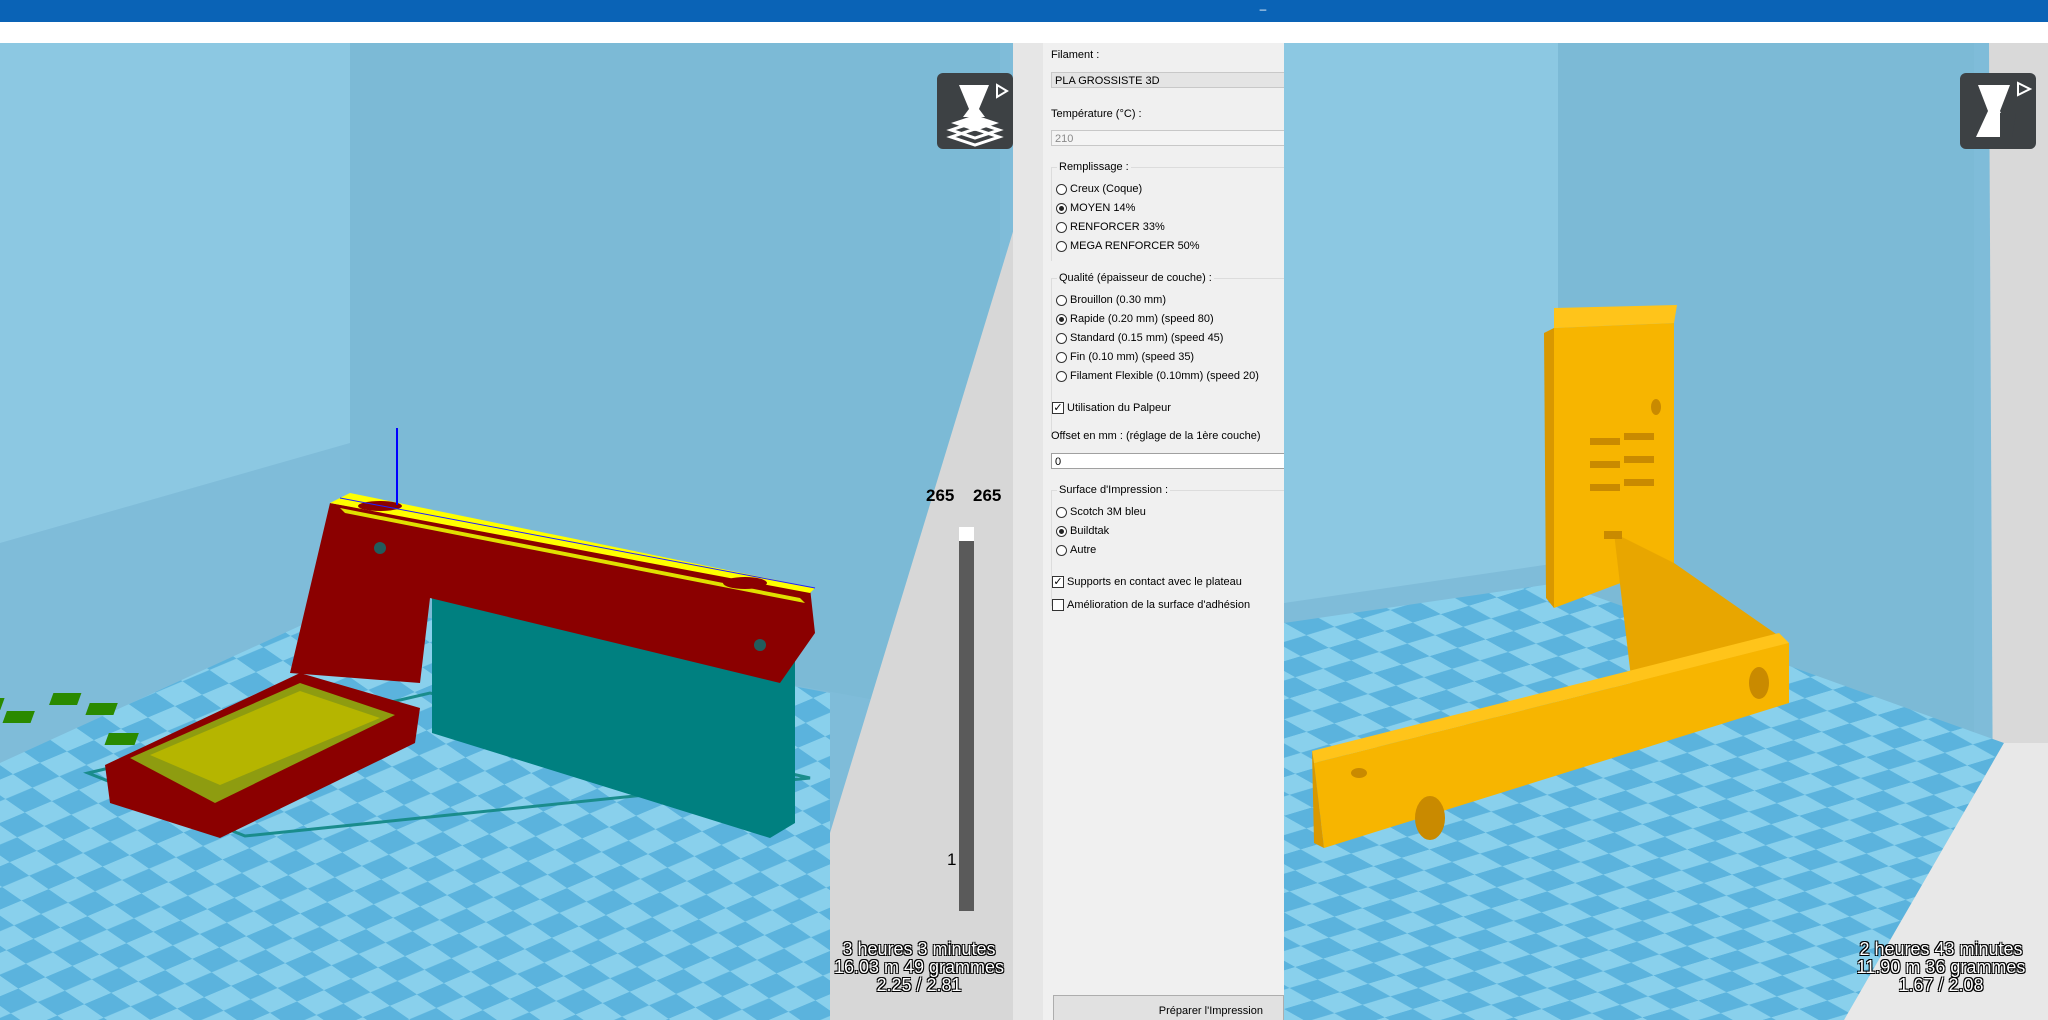 This screenshot has width=2048, height=1020. I want to click on quality-option-flexible: Filament Flexible (0.10mm) (speed 20), so click(1157, 376).